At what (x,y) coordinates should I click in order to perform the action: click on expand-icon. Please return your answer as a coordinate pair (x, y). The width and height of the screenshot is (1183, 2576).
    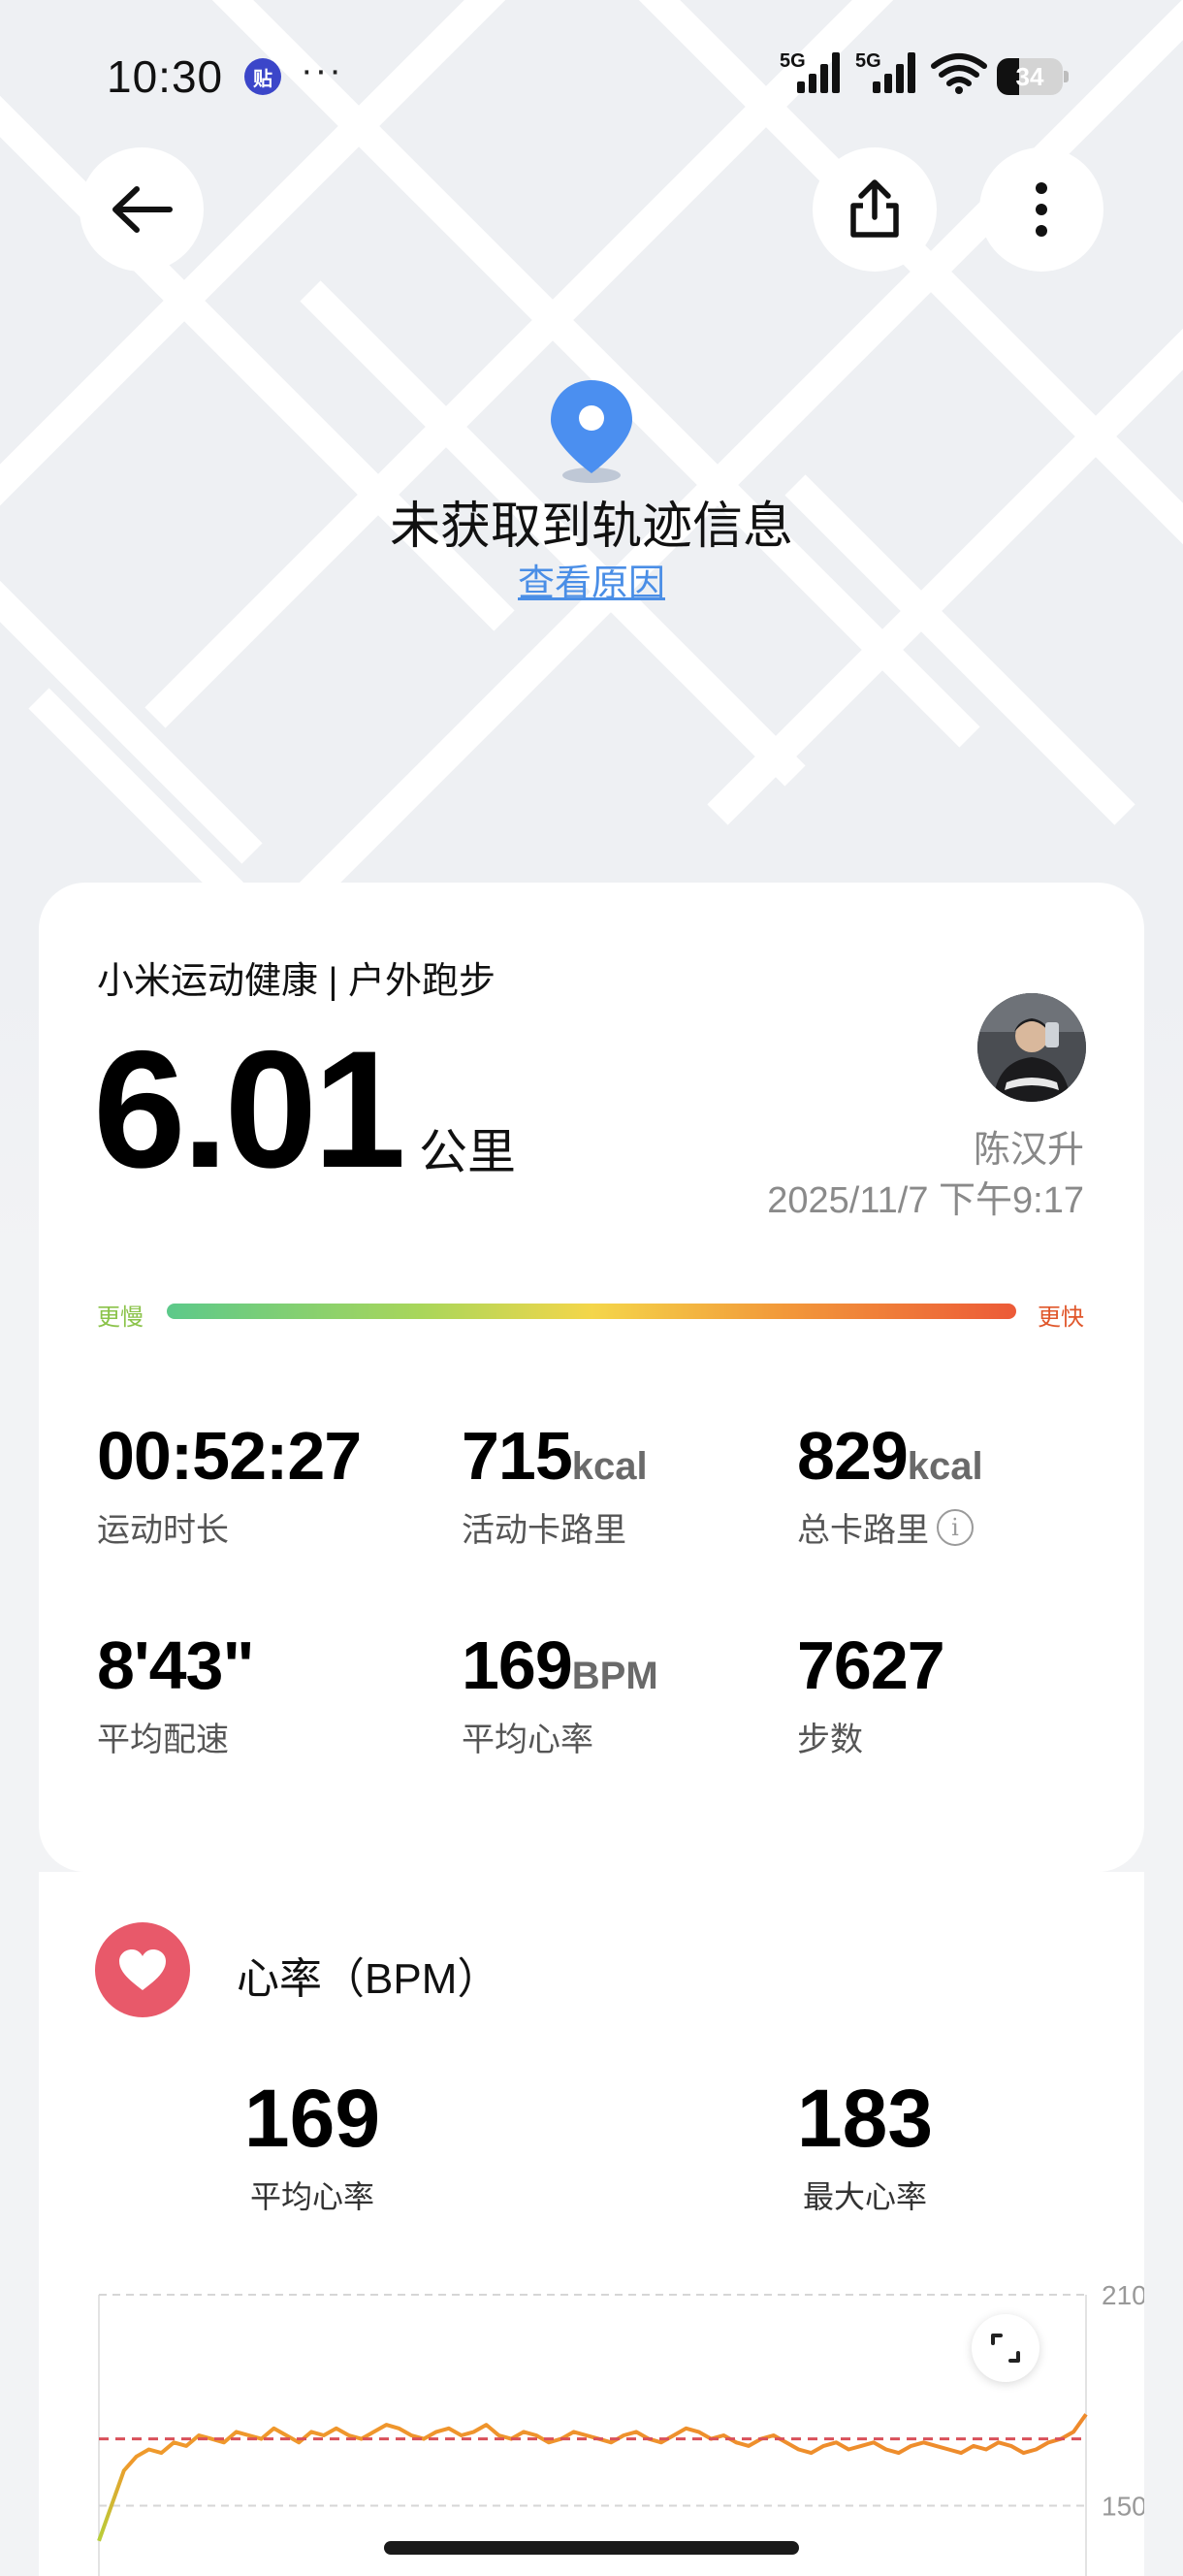
    Looking at the image, I should click on (1005, 2348).